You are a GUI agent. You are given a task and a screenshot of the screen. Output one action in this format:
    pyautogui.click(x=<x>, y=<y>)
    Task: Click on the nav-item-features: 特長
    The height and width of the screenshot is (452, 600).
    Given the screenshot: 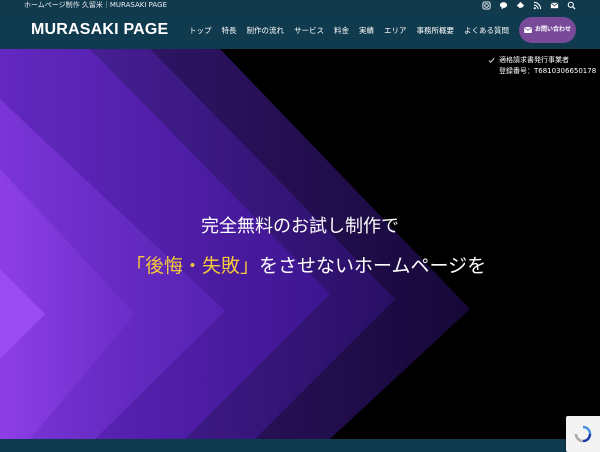 What is the action you would take?
    pyautogui.click(x=229, y=30)
    